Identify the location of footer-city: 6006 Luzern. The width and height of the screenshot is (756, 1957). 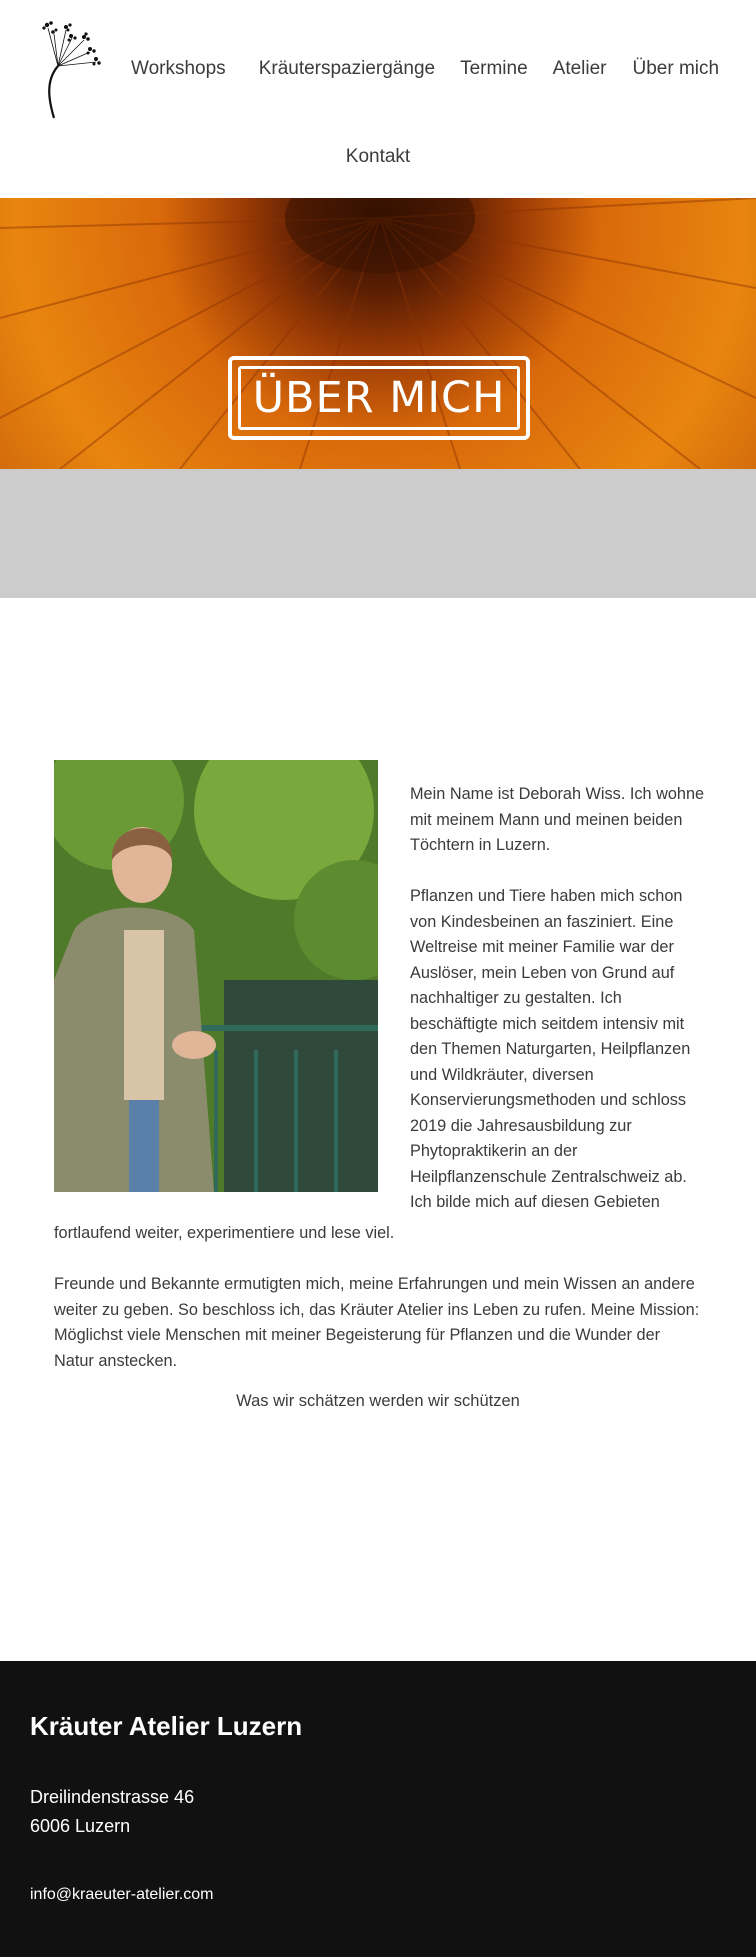
(80, 1826).